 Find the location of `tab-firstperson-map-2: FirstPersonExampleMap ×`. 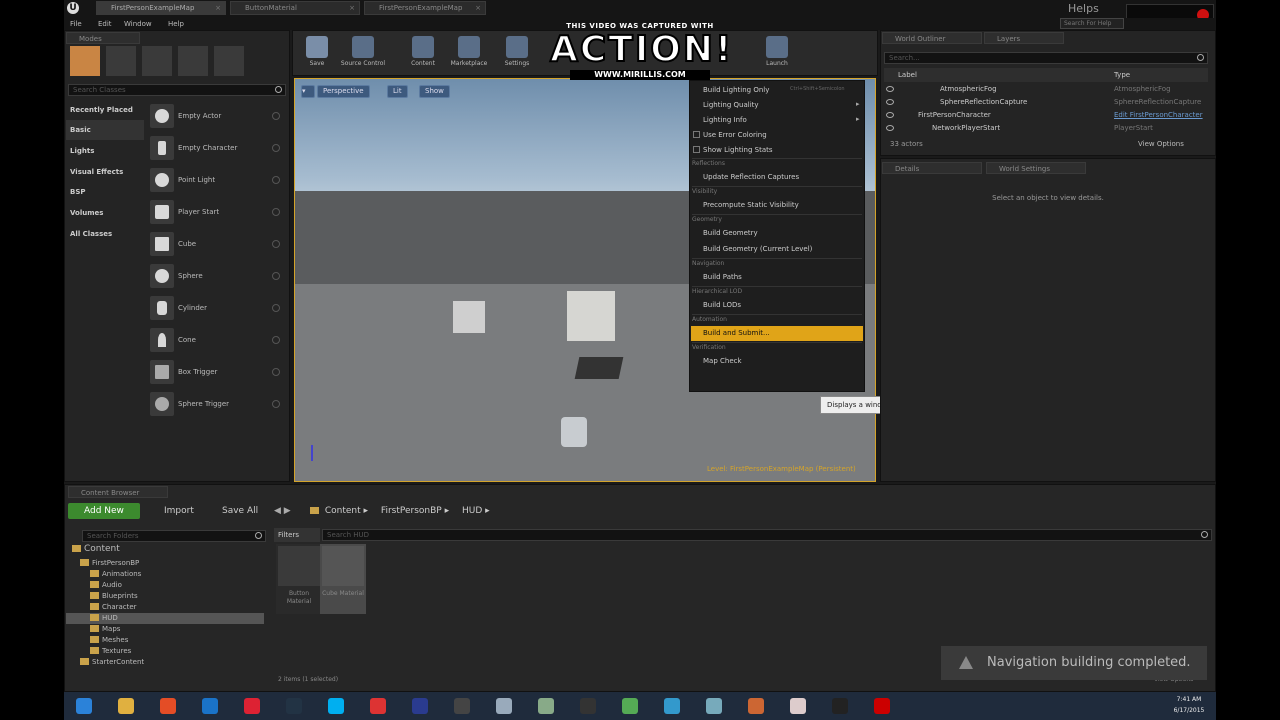

tab-firstperson-map-2: FirstPersonExampleMap × is located at coordinates (425, 8).